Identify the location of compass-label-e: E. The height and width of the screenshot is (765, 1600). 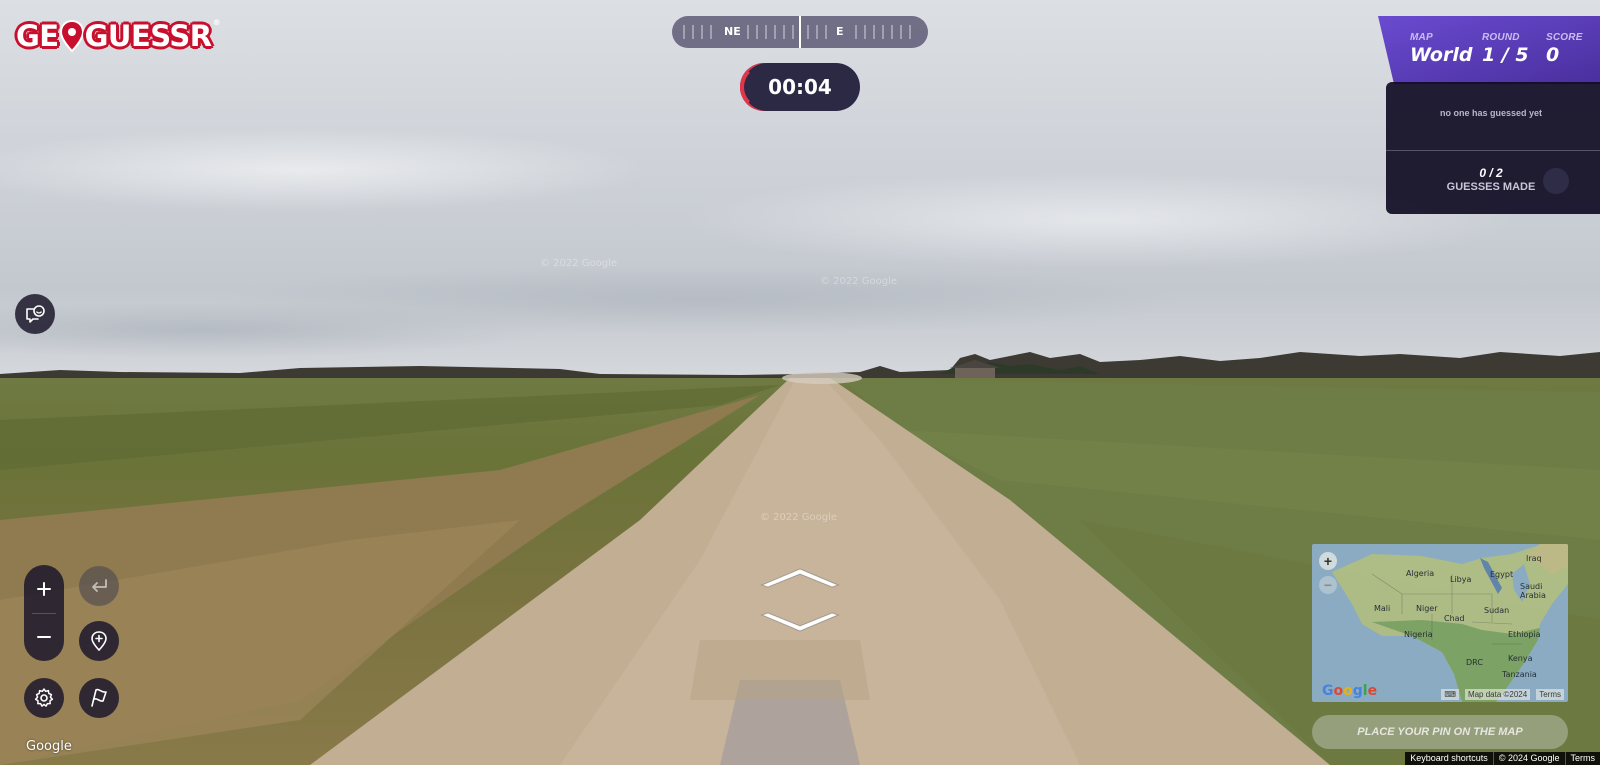
(840, 31).